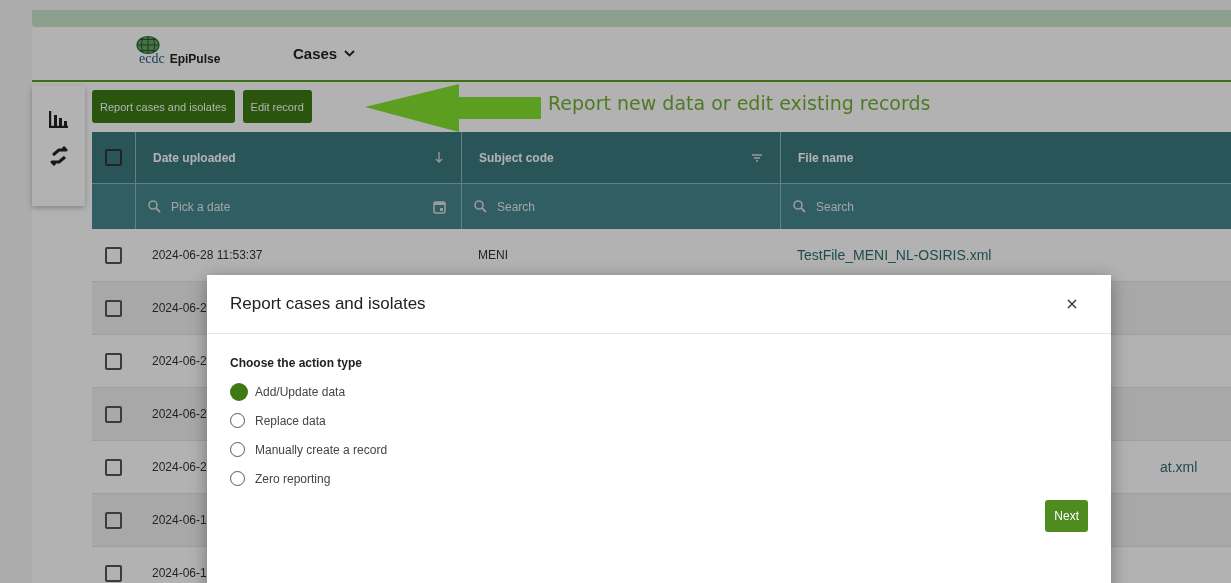 The height and width of the screenshot is (583, 1231). What do you see at coordinates (1006, 157) in the screenshot?
I see `column-header: File name` at bounding box center [1006, 157].